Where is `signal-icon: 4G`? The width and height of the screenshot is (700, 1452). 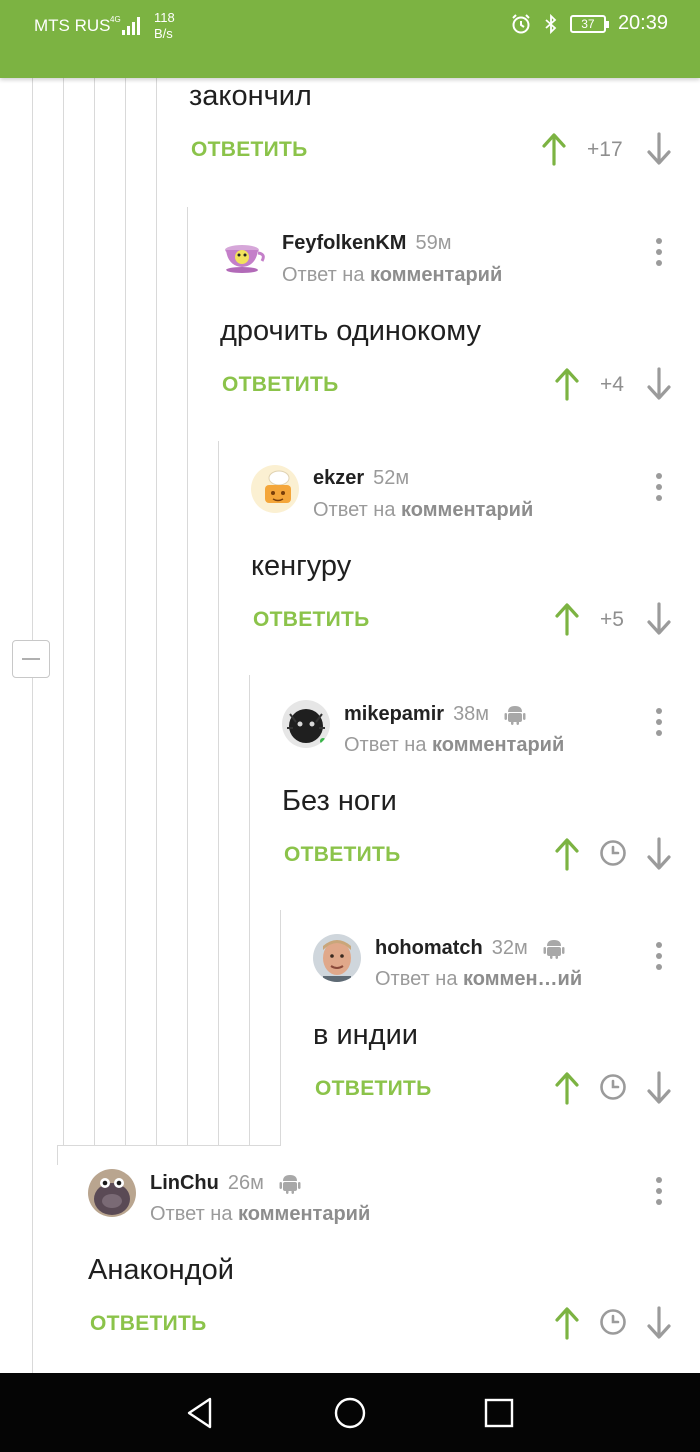
signal-icon: 4G is located at coordinates (125, 25).